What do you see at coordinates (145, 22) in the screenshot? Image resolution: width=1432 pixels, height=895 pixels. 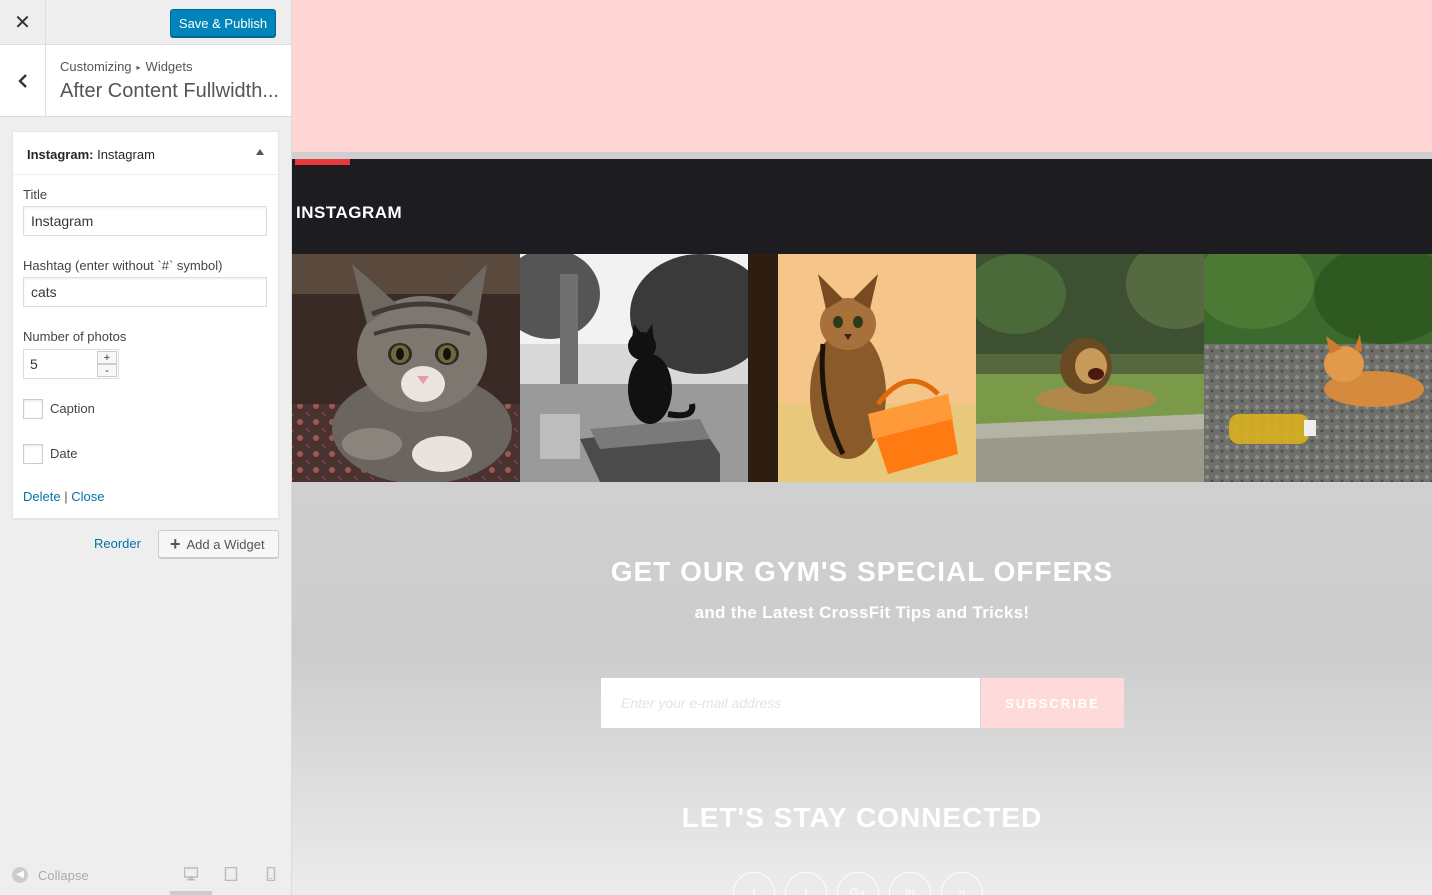 I see `customizer-top-bar: ✕ Save & Publish` at bounding box center [145, 22].